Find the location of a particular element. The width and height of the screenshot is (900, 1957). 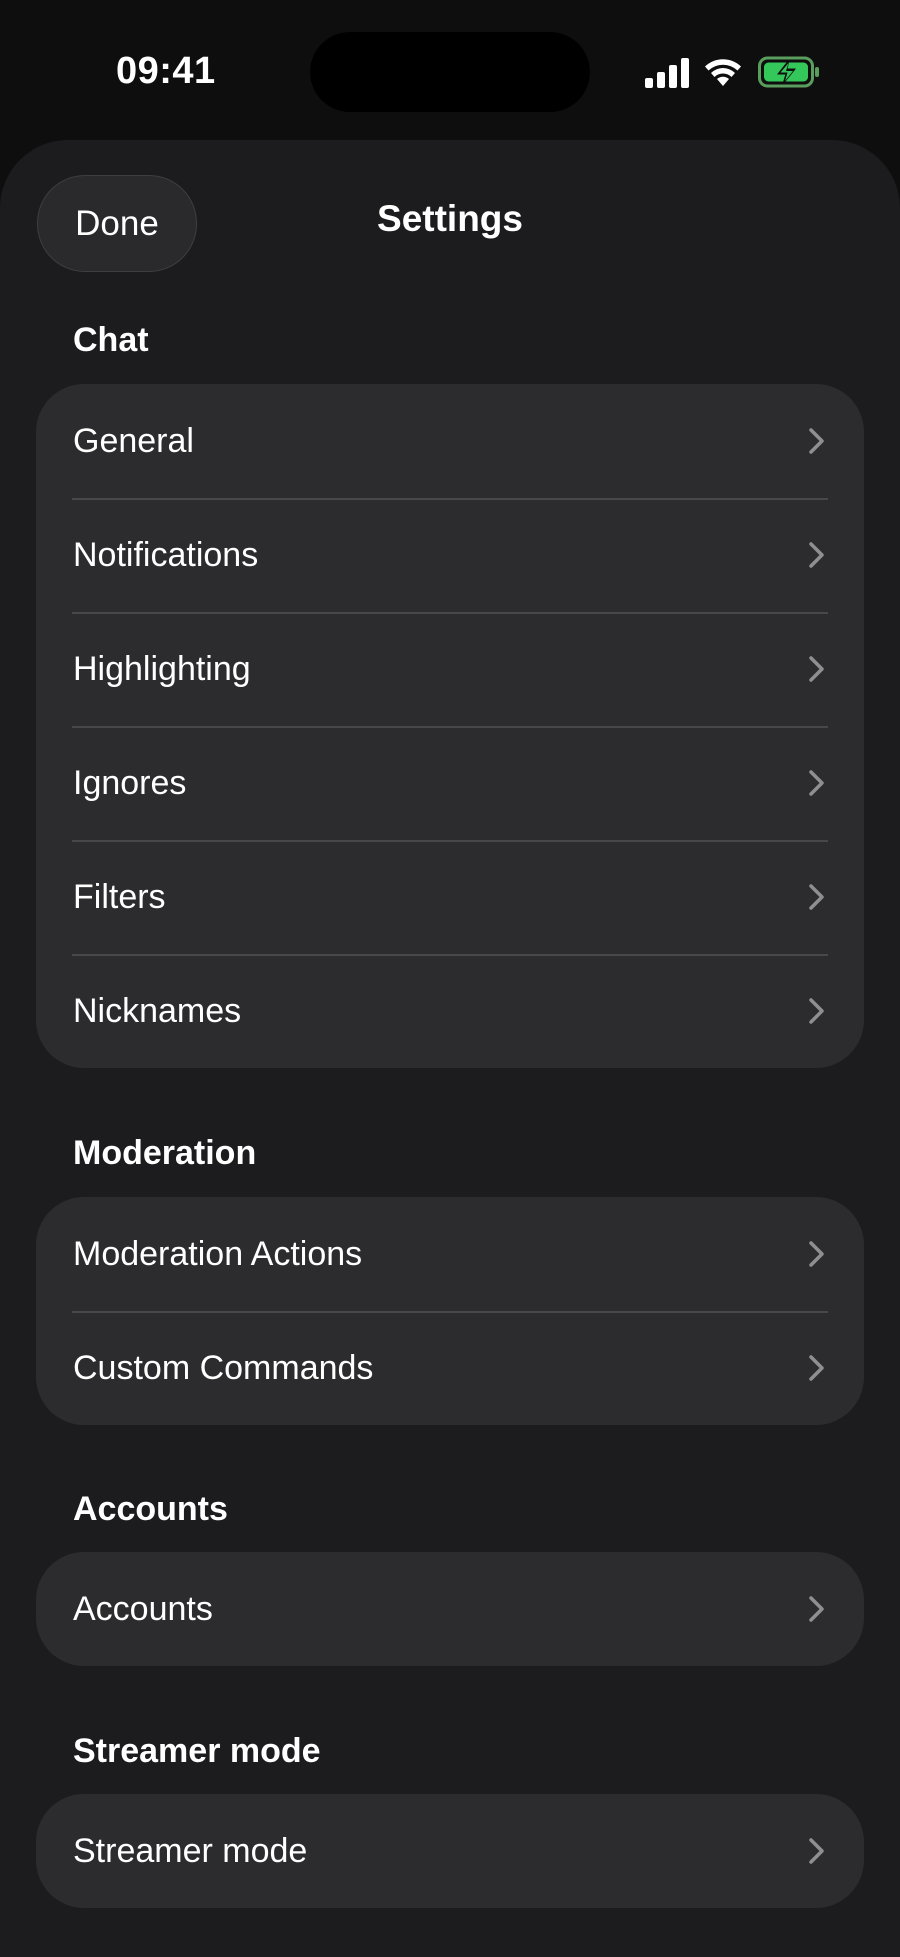

section-header-accounts: Accounts is located at coordinates (150, 1509).